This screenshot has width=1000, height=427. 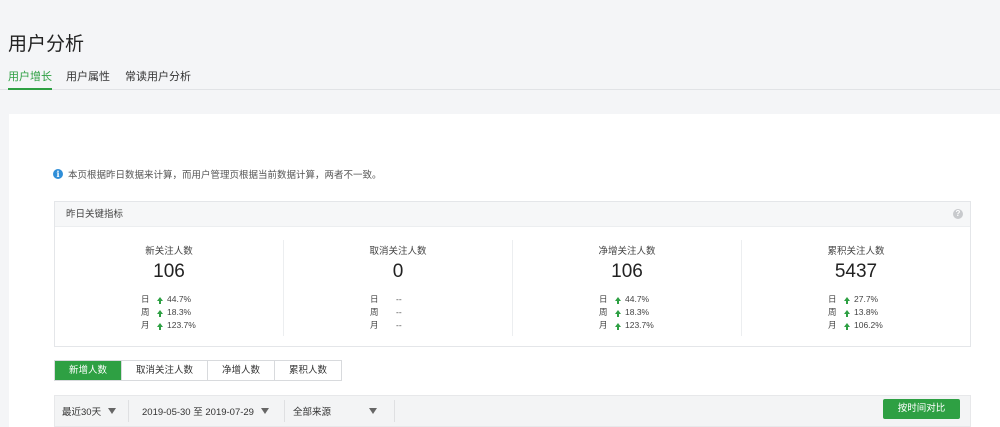 I want to click on segment-new-users: 新增人数, so click(x=89, y=370).